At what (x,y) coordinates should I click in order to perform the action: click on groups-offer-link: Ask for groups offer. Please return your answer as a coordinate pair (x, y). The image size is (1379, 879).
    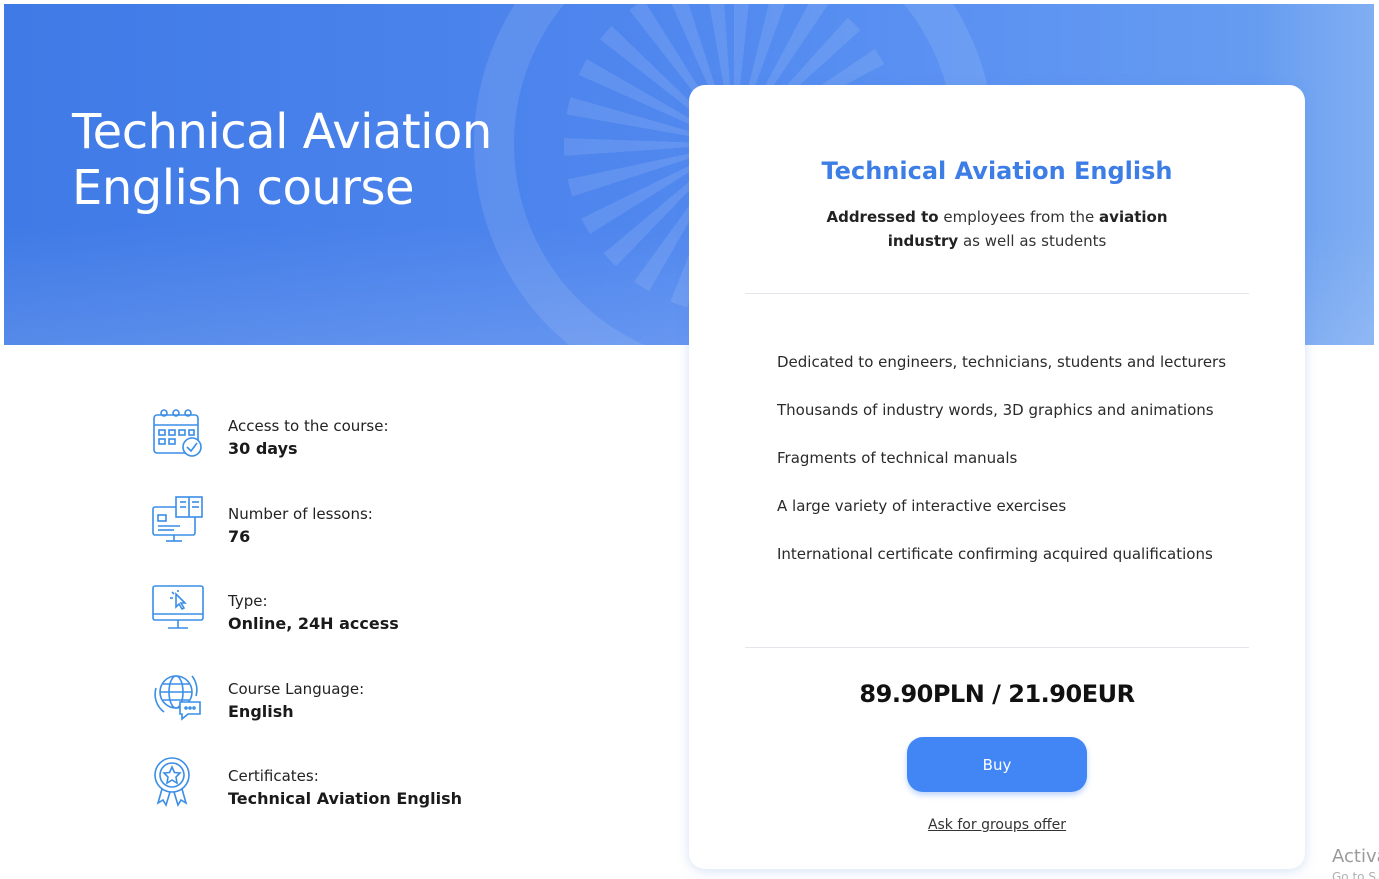
    Looking at the image, I should click on (997, 825).